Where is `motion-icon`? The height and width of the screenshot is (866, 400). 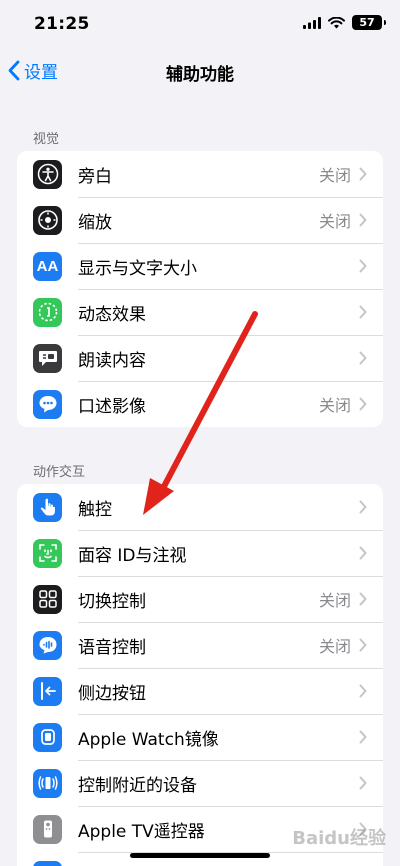
motion-icon is located at coordinates (47, 312).